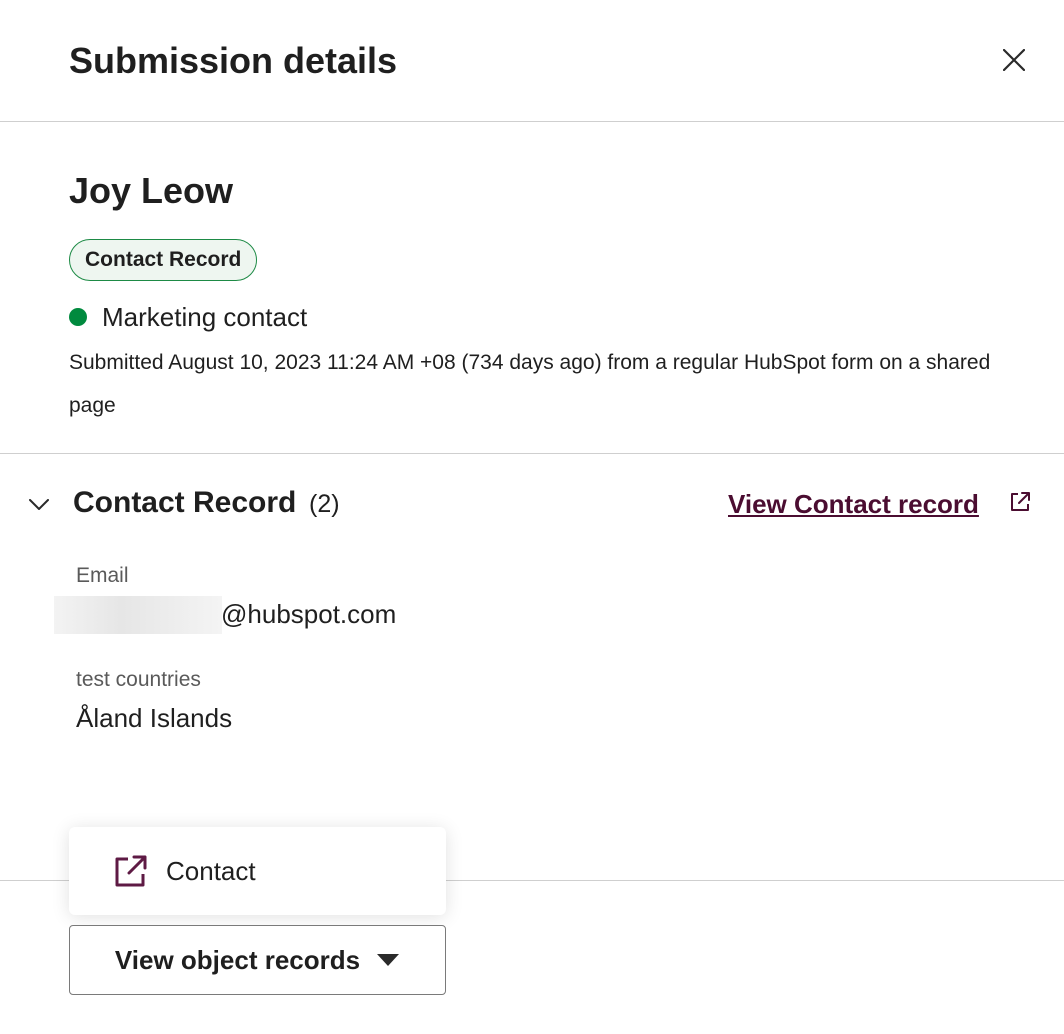 This screenshot has height=1034, width=1064. Describe the element at coordinates (237, 959) in the screenshot. I see `view-object-records-label: View object records` at that location.